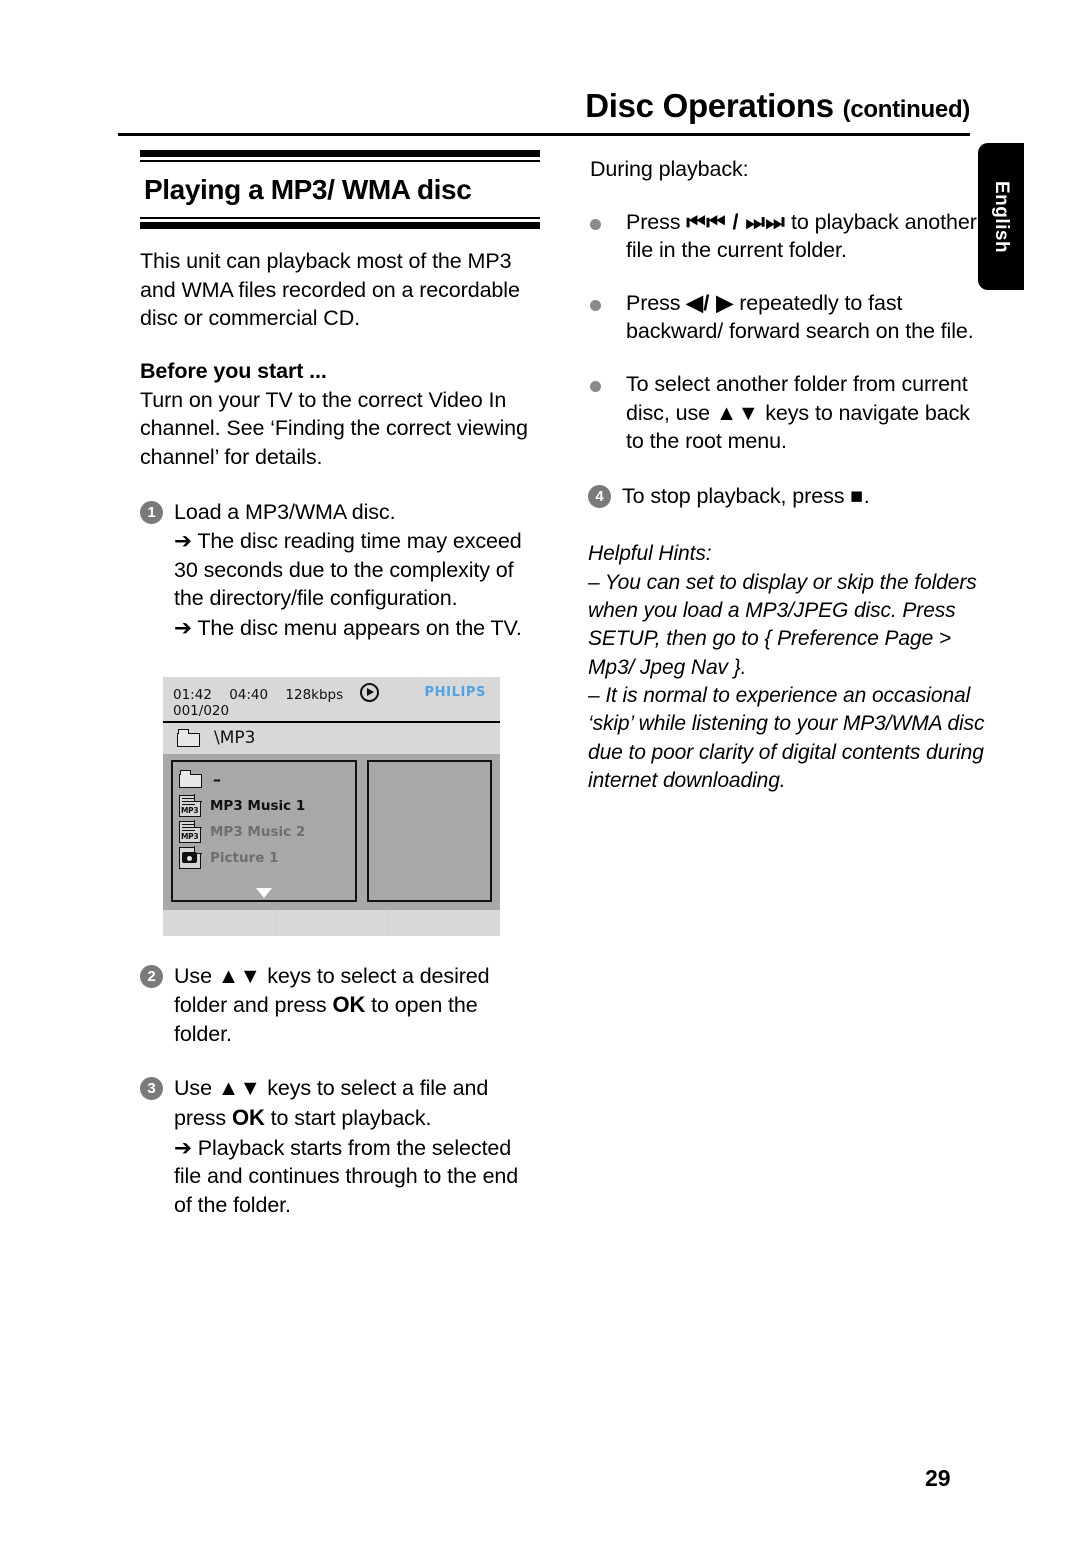 The image size is (1080, 1567). What do you see at coordinates (285, 511) in the screenshot?
I see `step-1-text: Load a MP3/WMA disc.` at bounding box center [285, 511].